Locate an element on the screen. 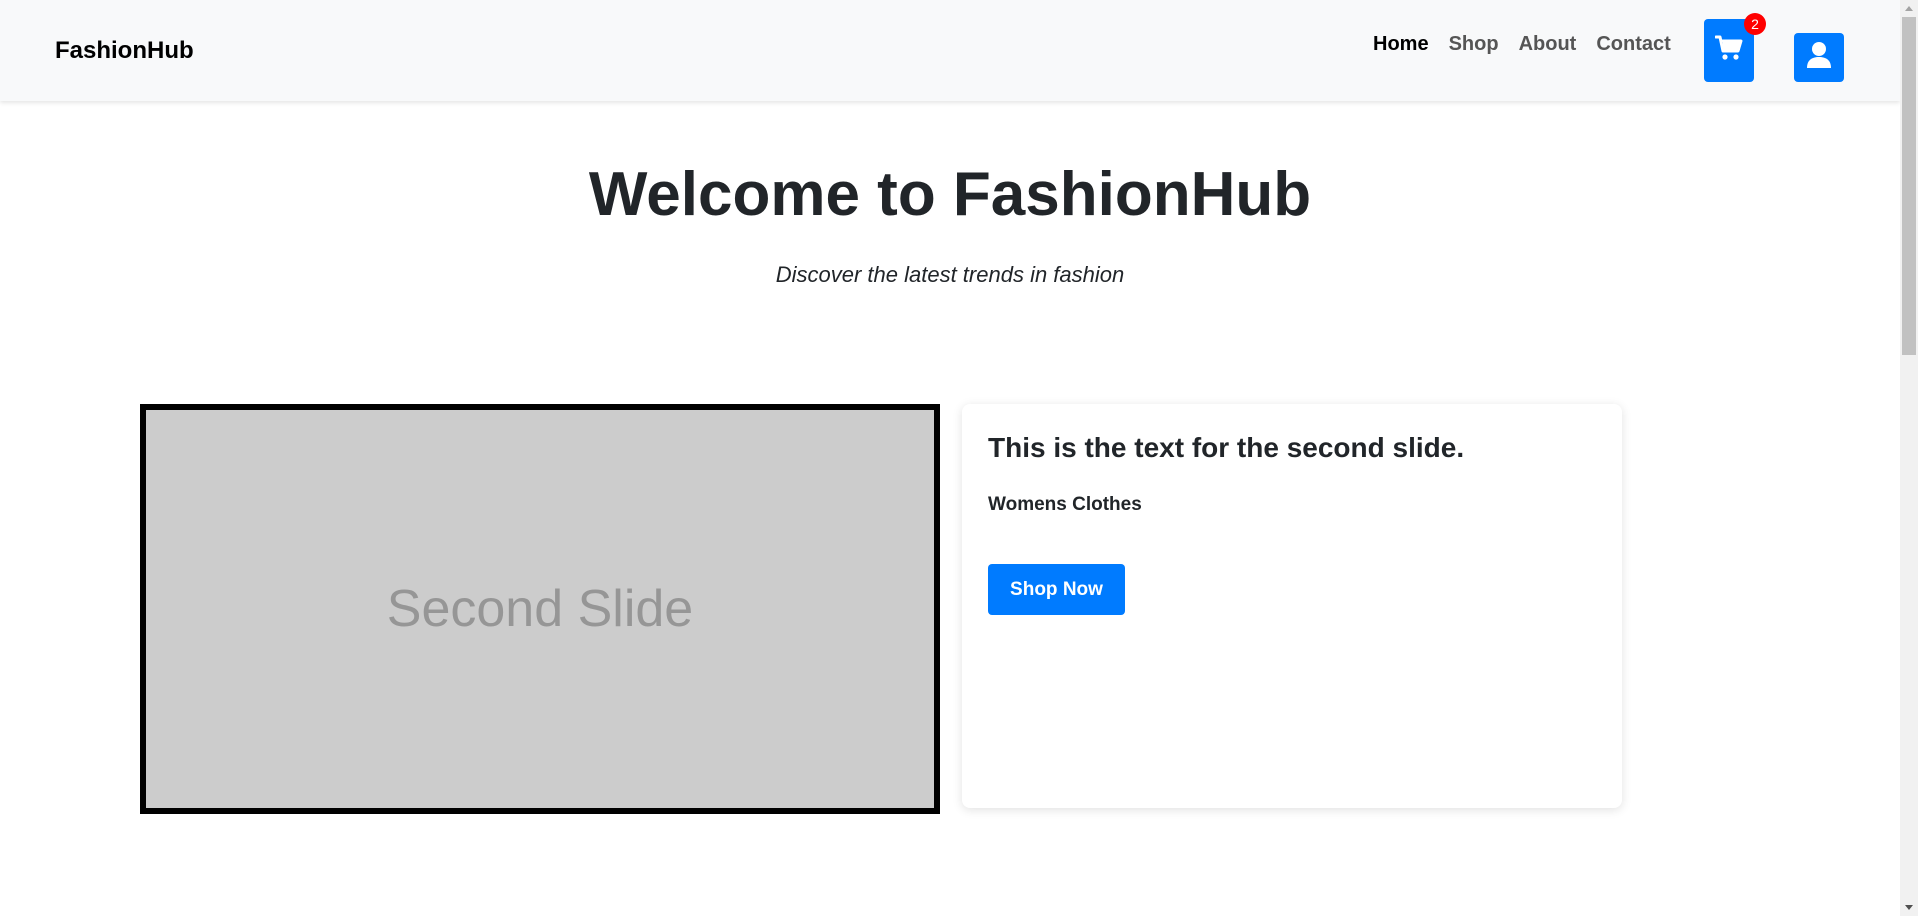 Image resolution: width=1918 pixels, height=916 pixels. nav-link-contact: Contact is located at coordinates (1633, 44).